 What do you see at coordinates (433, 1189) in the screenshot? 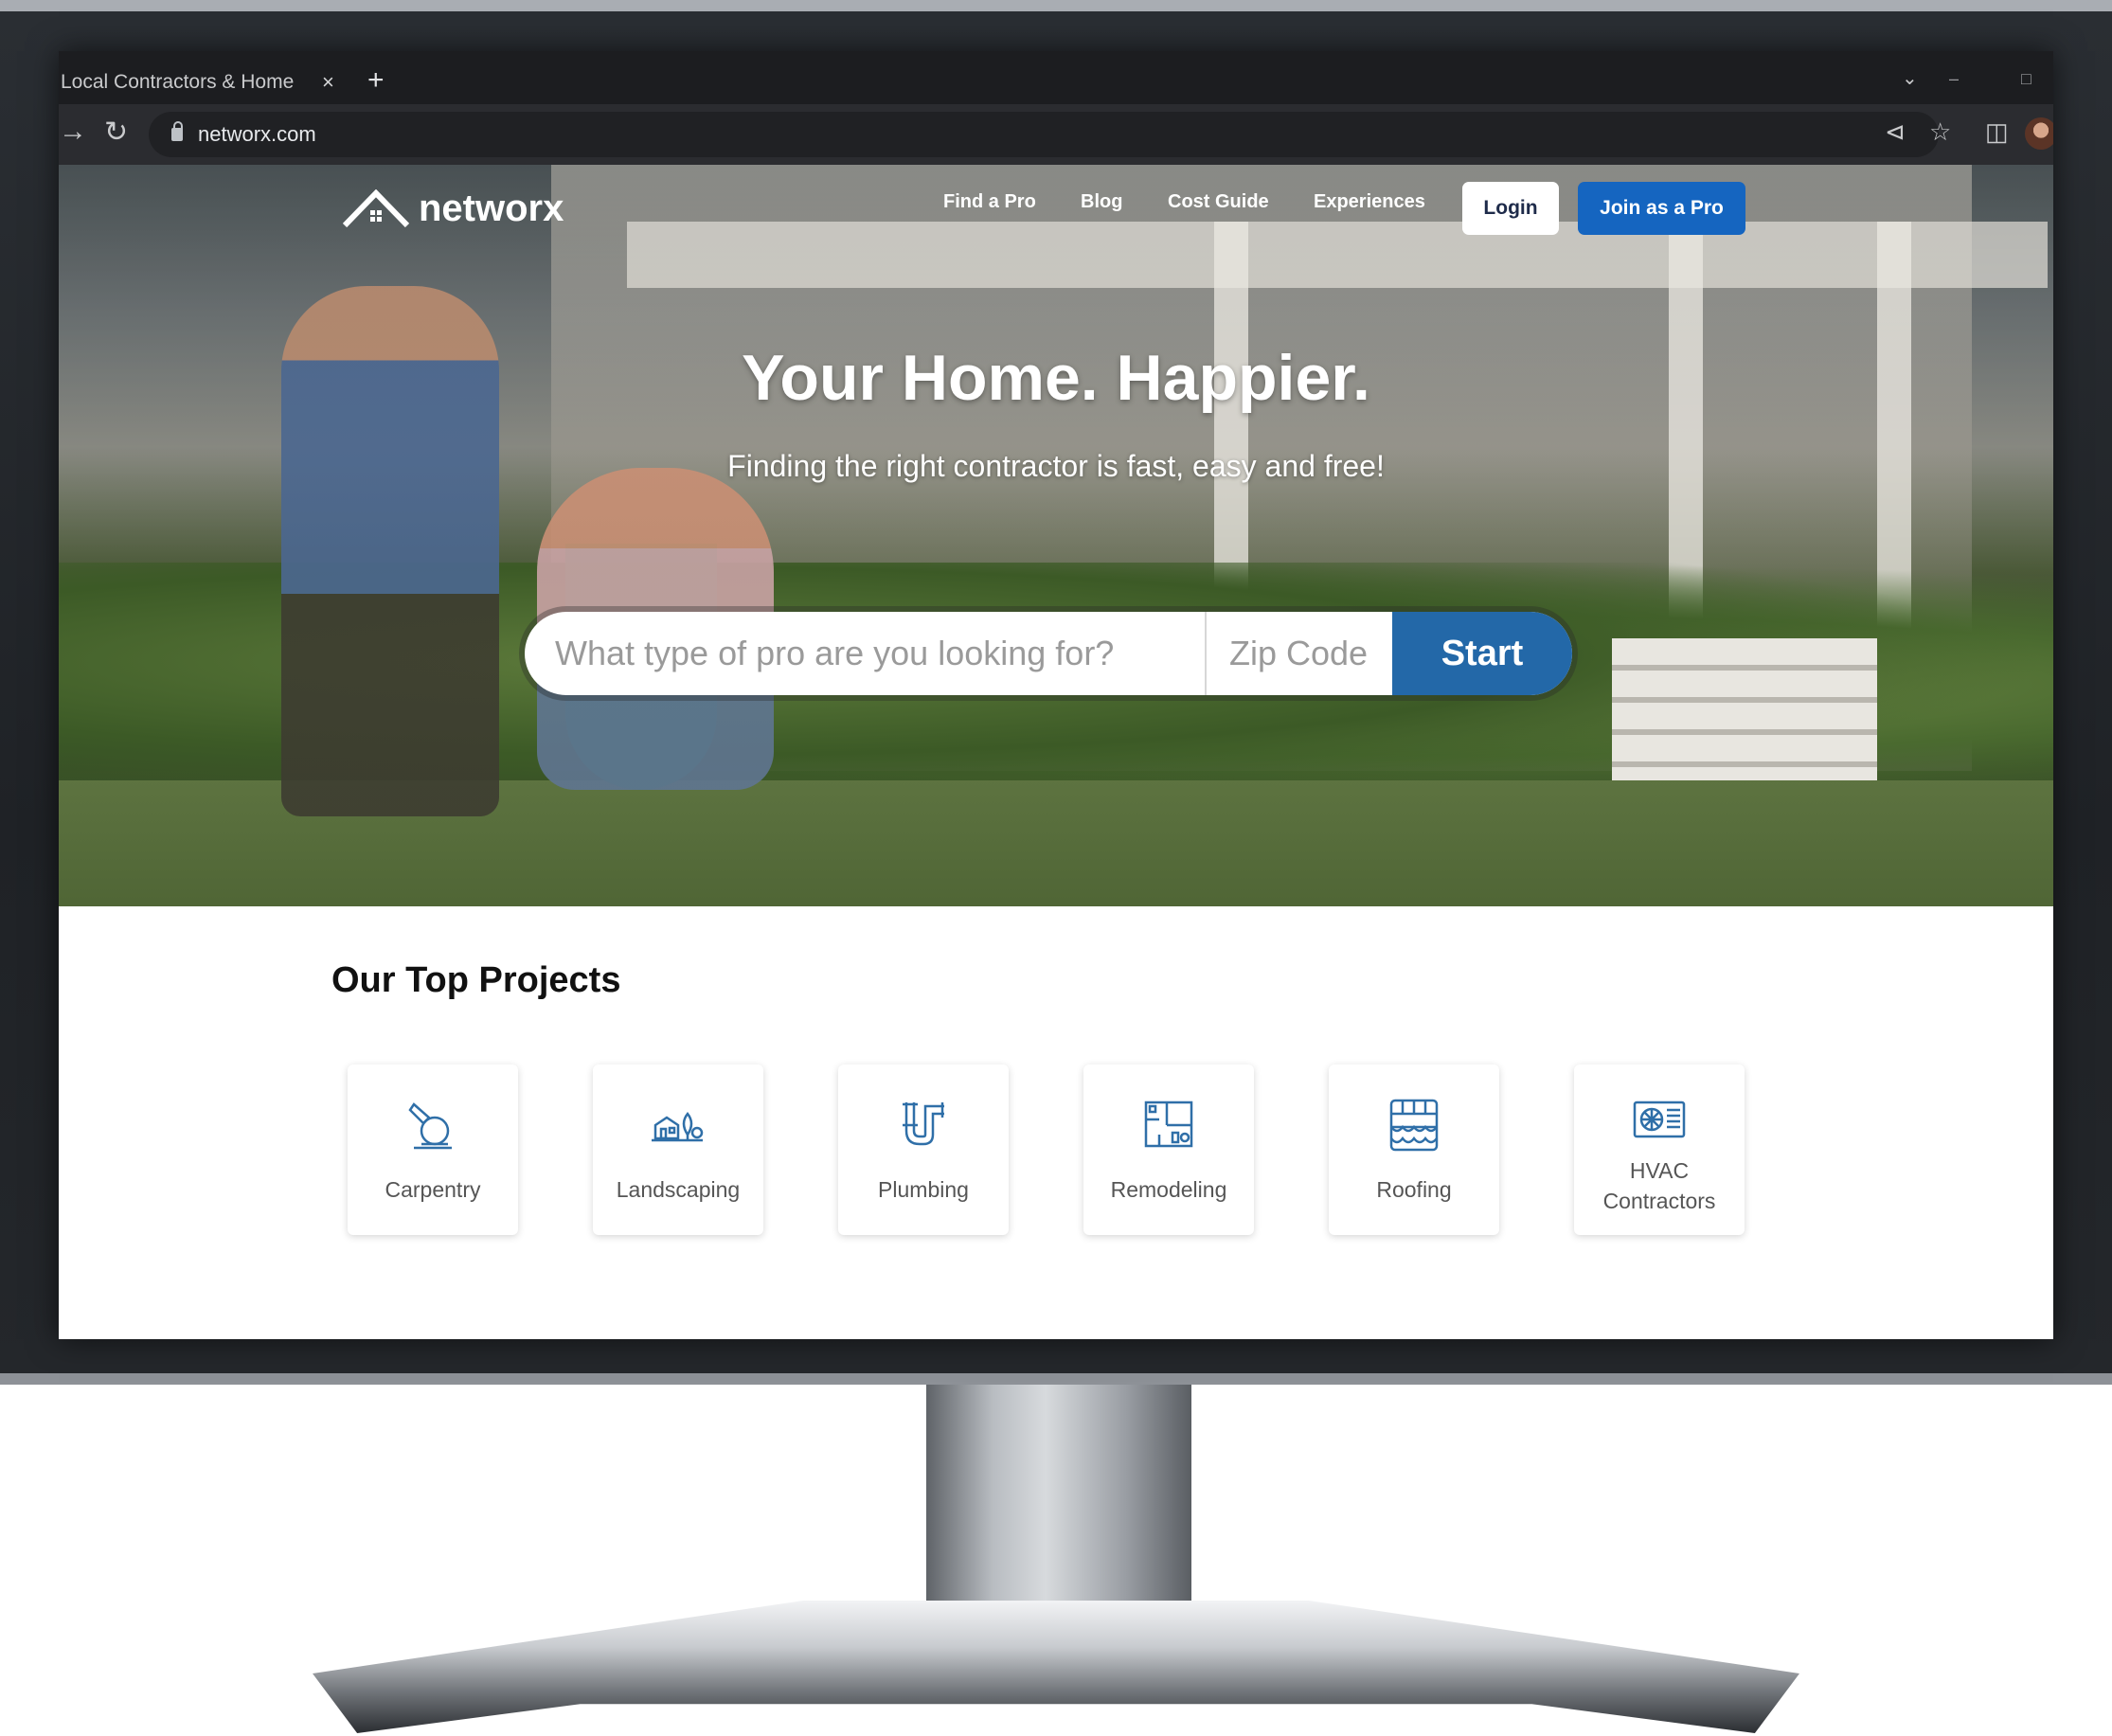
I see `project-label: Carpentry` at bounding box center [433, 1189].